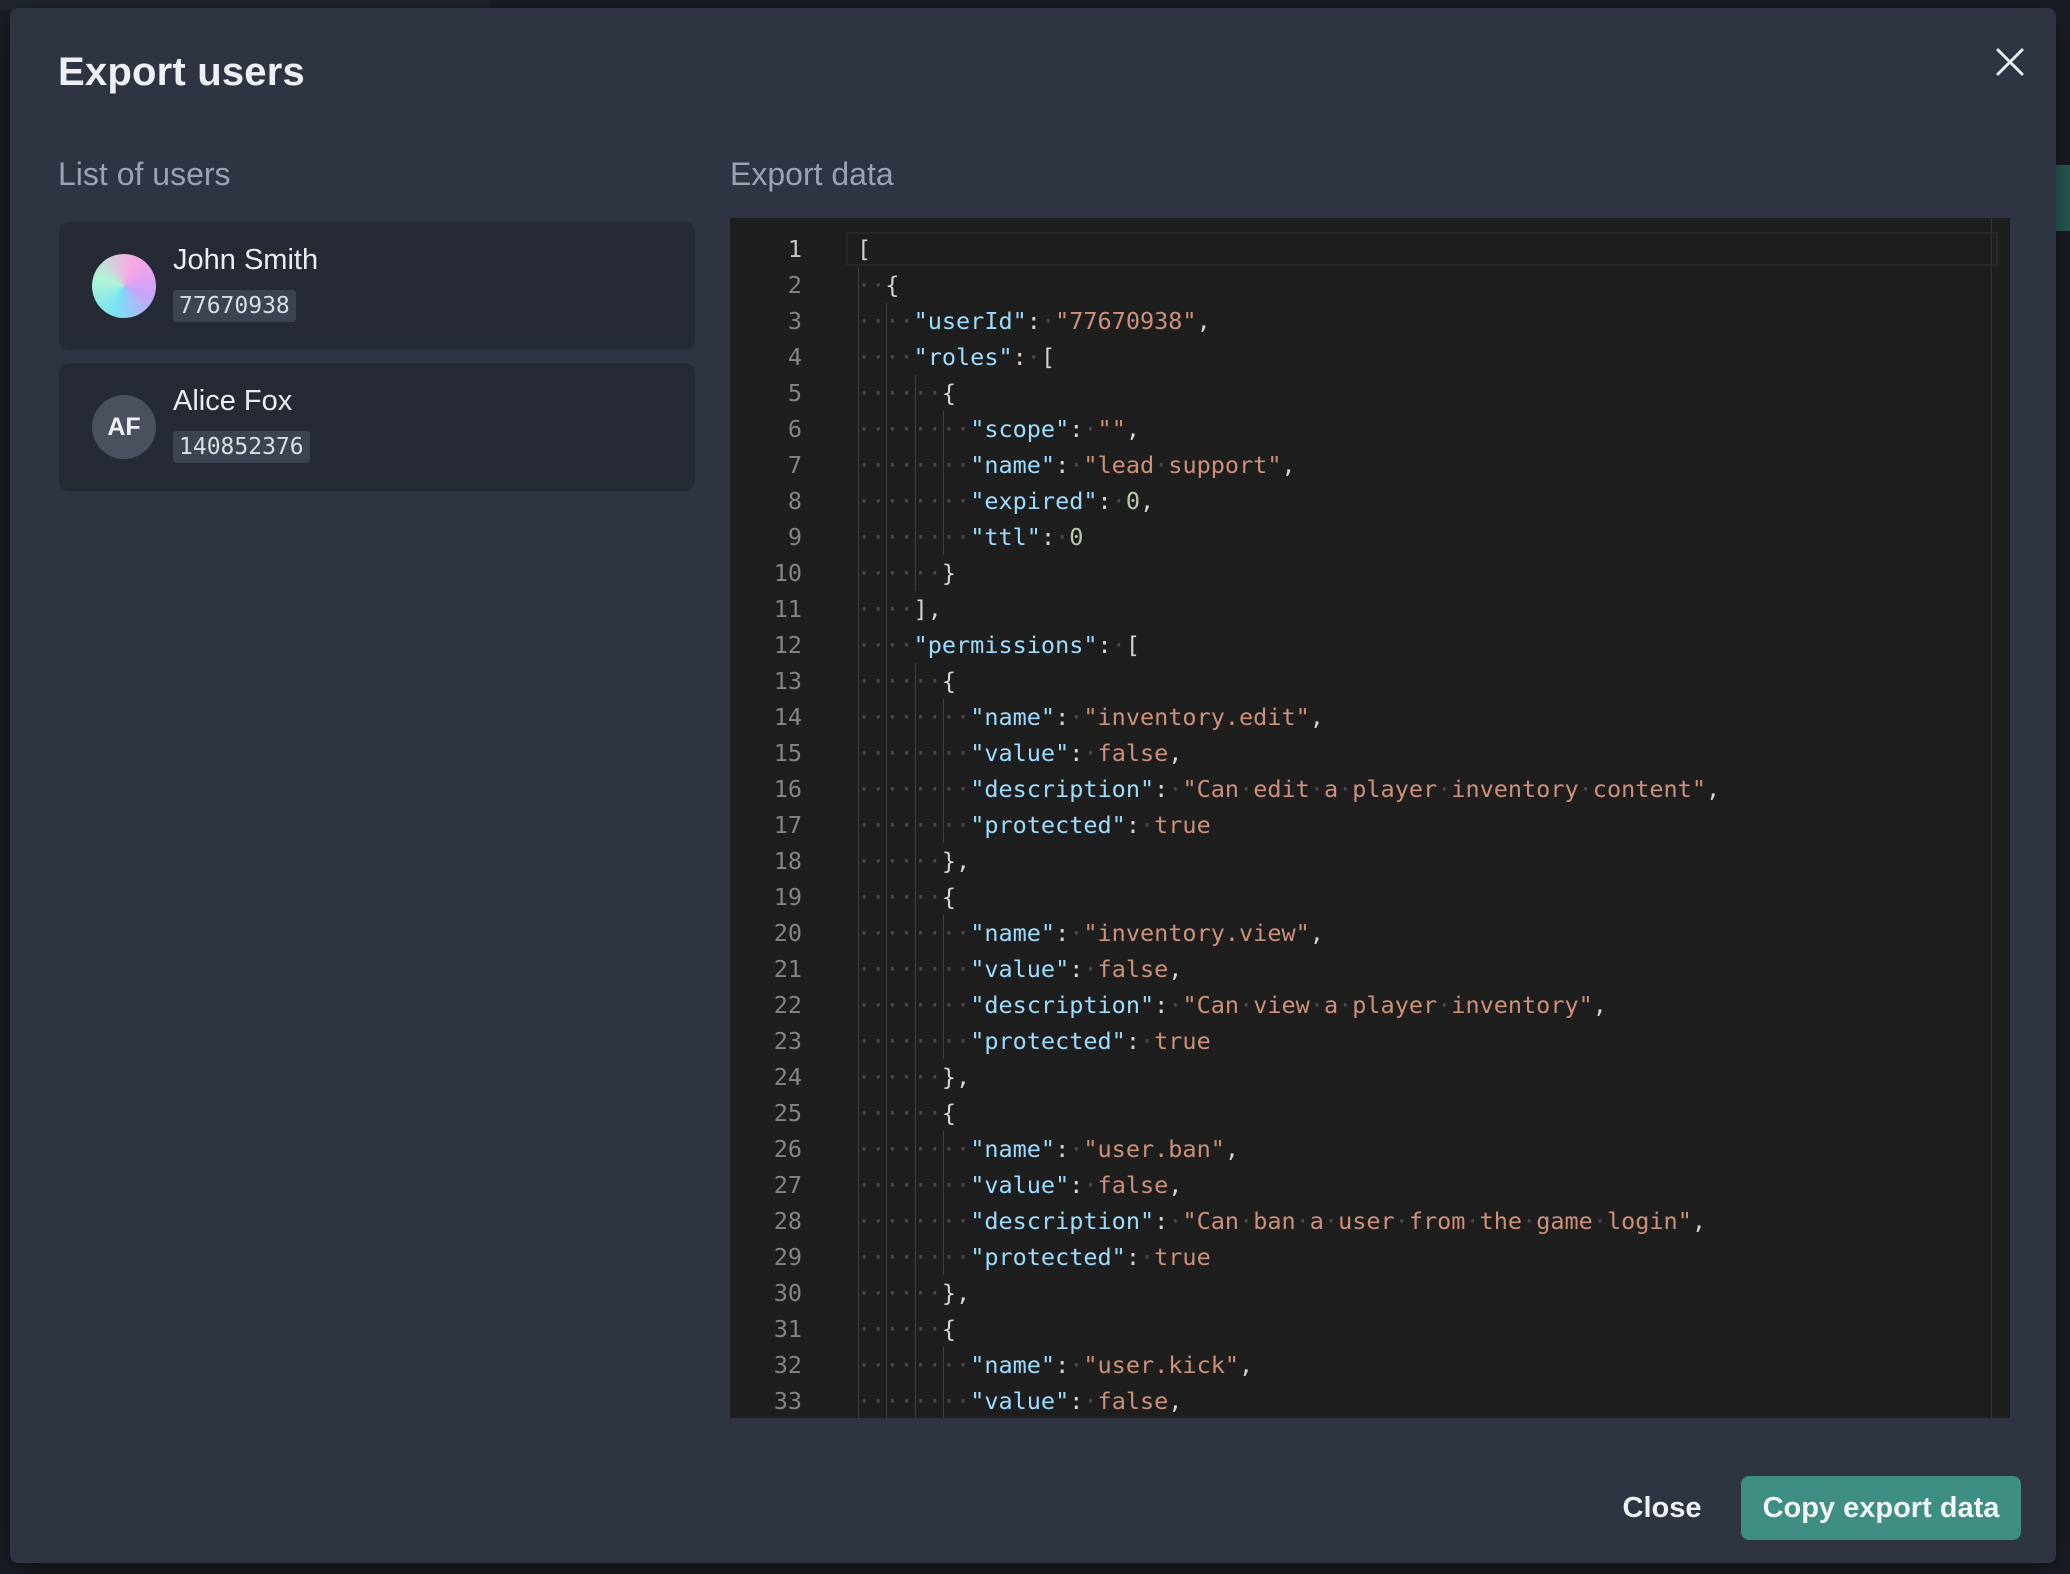  Describe the element at coordinates (794, 393) in the screenshot. I see `line-number: 5` at that location.